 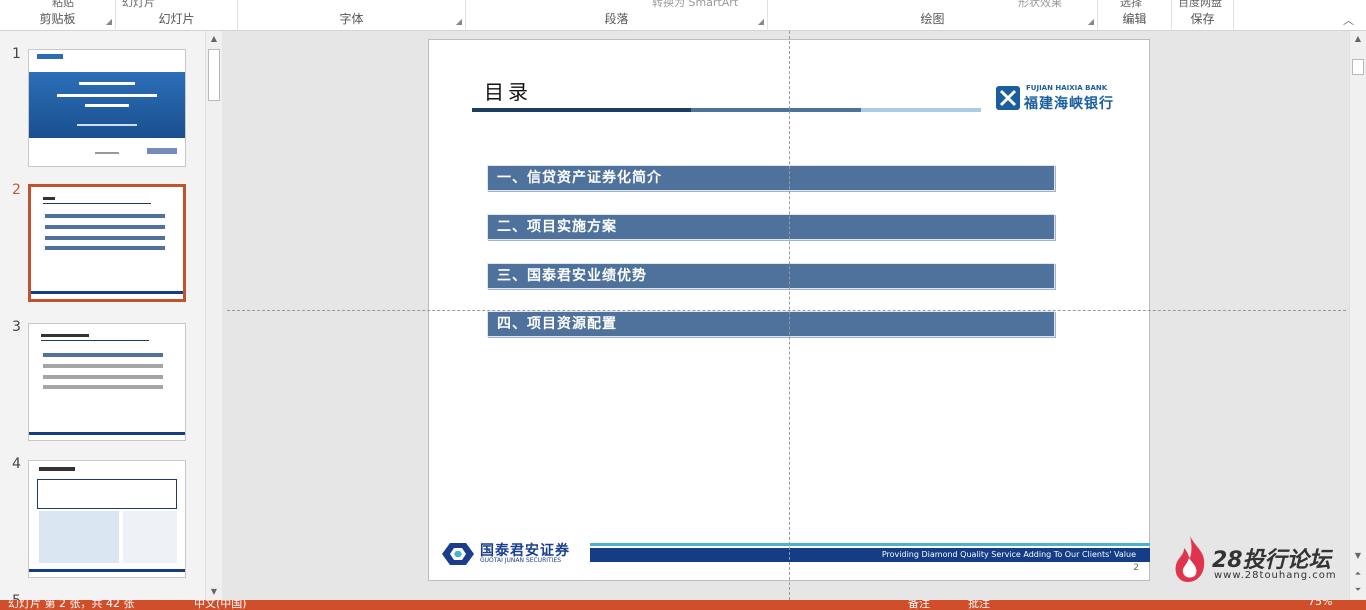 What do you see at coordinates (1202, 19) in the screenshot?
I see `group-label-save: 保存` at bounding box center [1202, 19].